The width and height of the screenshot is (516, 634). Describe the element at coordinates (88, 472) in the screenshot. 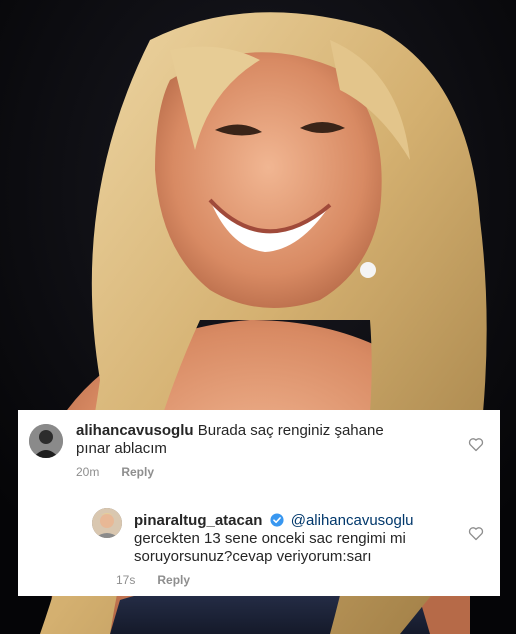

I see `comment-timestamp: 20m` at that location.